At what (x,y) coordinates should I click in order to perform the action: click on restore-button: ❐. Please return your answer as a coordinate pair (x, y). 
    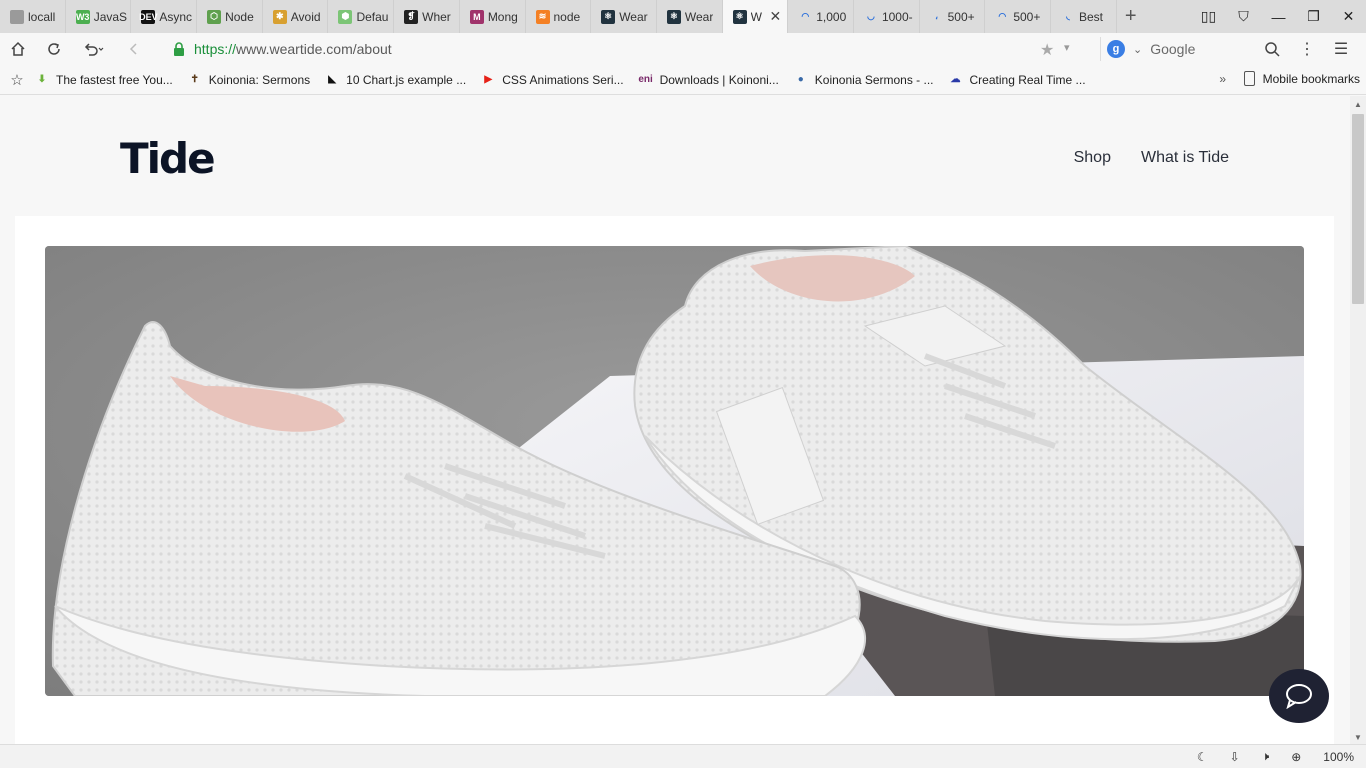
    Looking at the image, I should click on (1313, 16).